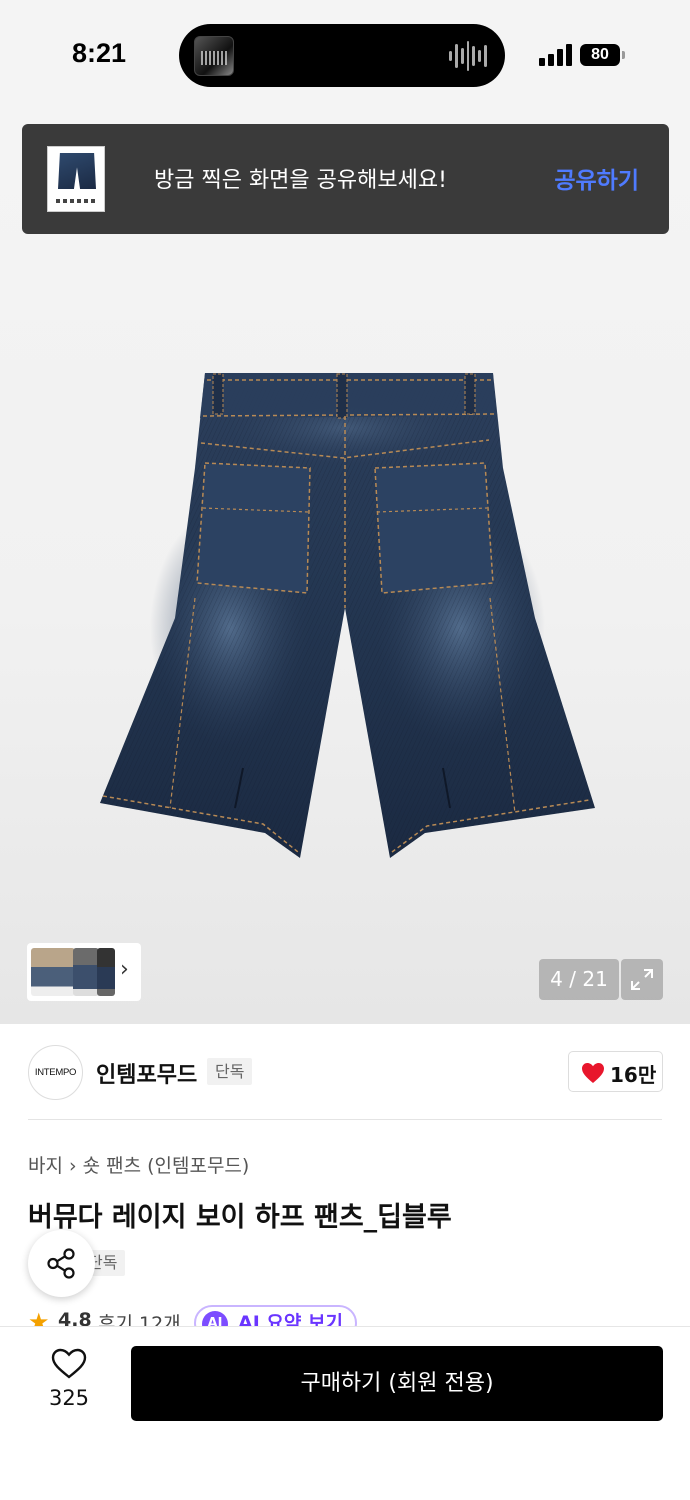  Describe the element at coordinates (240, 1217) in the screenshot. I see `product-title: 버뮤다 레이지 보이 하프 팬츠_딥블루` at that location.